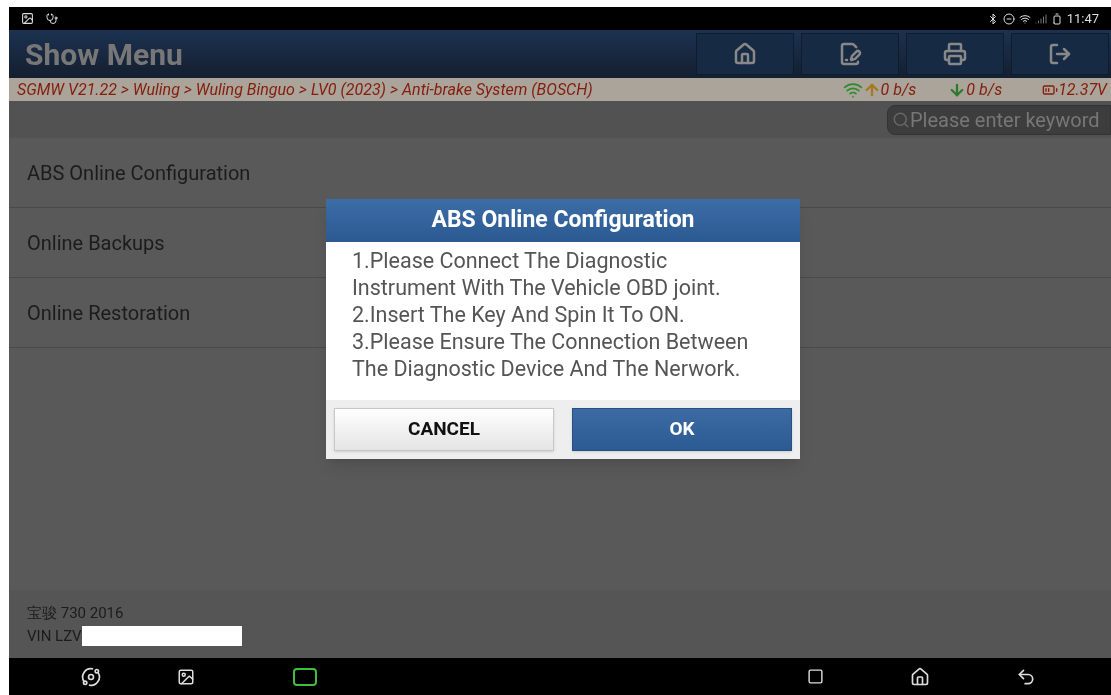  Describe the element at coordinates (305, 89) in the screenshot. I see `breadcrumb: SGMW V21.22 > Wuling > Wuling Binguo > LV0 (2023) > Anti-brake System (BOSCH)` at that location.